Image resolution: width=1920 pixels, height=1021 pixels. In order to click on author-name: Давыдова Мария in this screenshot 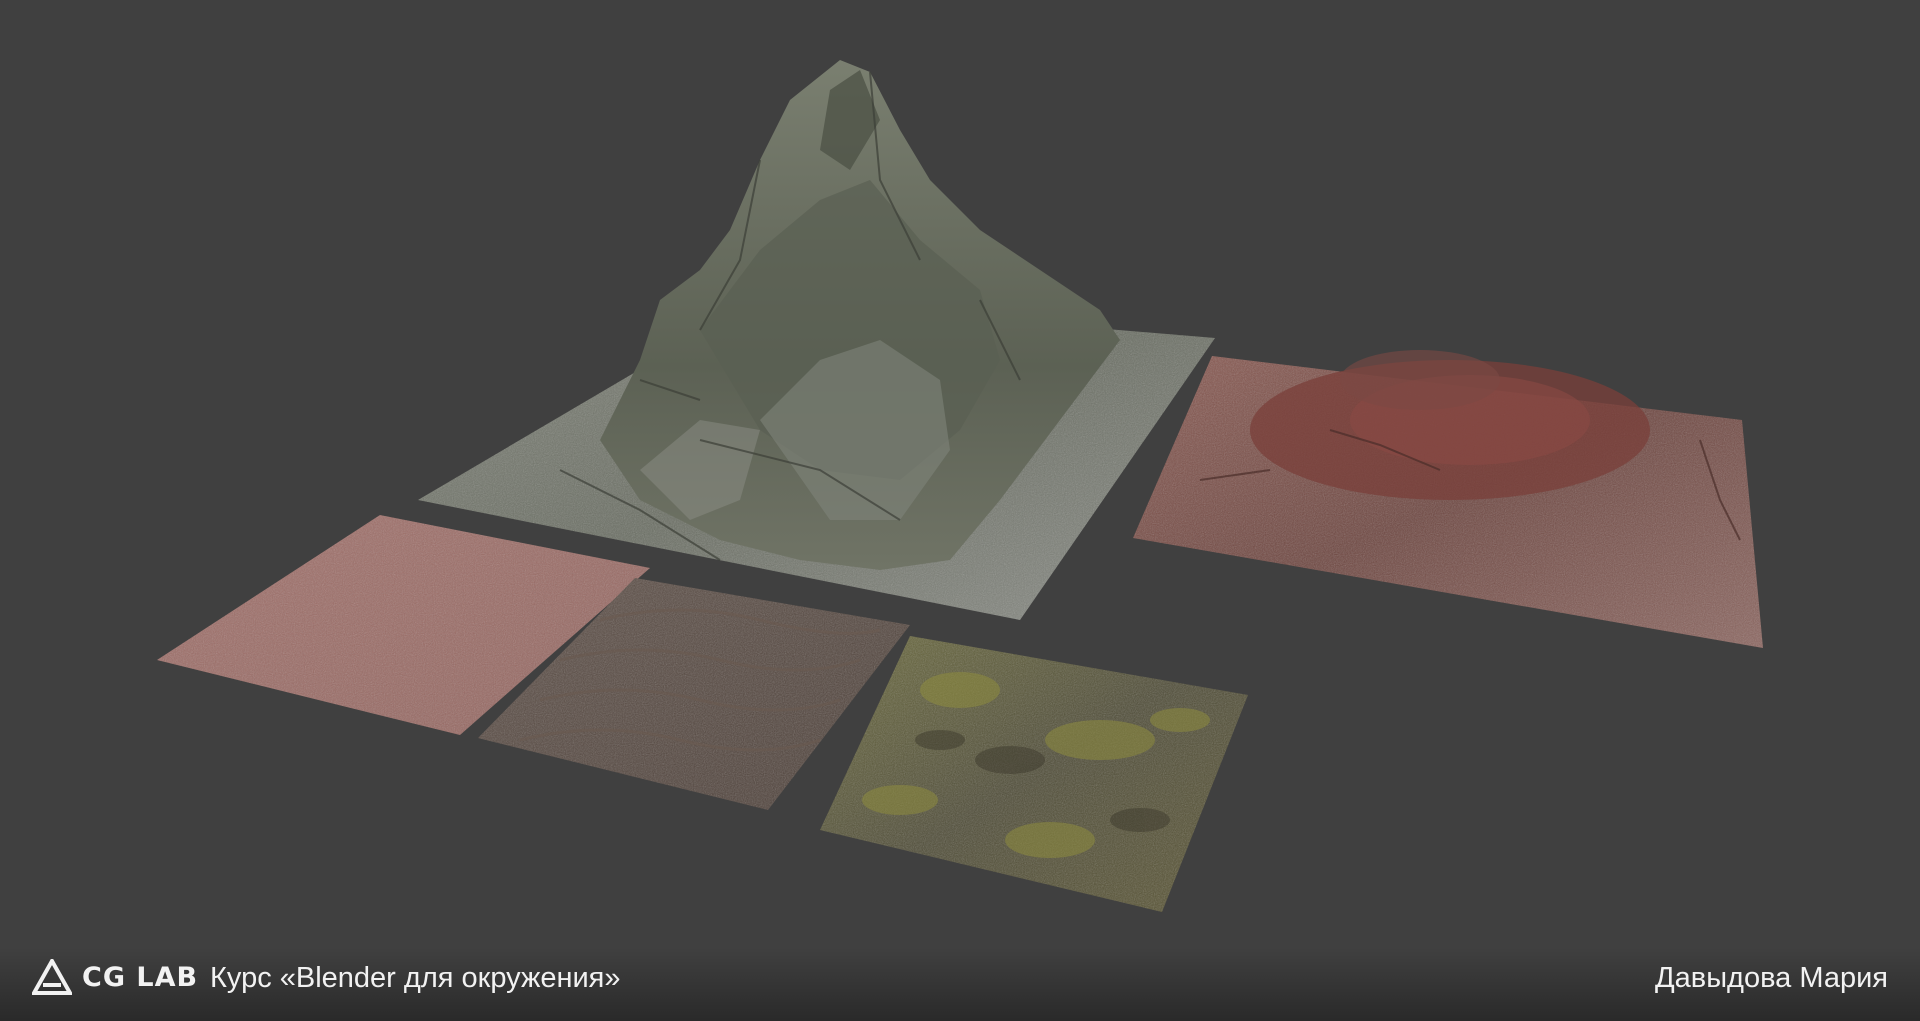, I will do `click(1771, 978)`.